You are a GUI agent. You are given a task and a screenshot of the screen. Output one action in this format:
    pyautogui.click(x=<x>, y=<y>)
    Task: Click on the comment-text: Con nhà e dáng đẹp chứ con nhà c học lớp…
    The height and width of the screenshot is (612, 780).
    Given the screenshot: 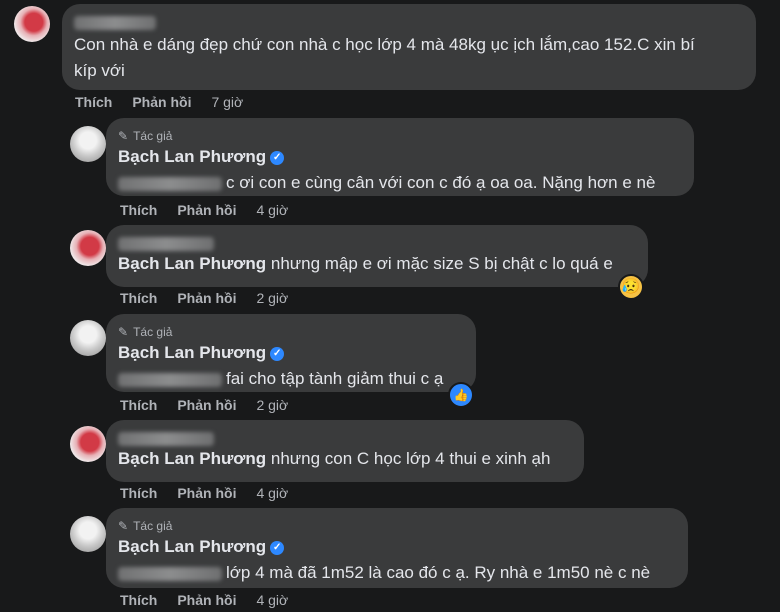 What is the action you would take?
    pyautogui.click(x=384, y=44)
    